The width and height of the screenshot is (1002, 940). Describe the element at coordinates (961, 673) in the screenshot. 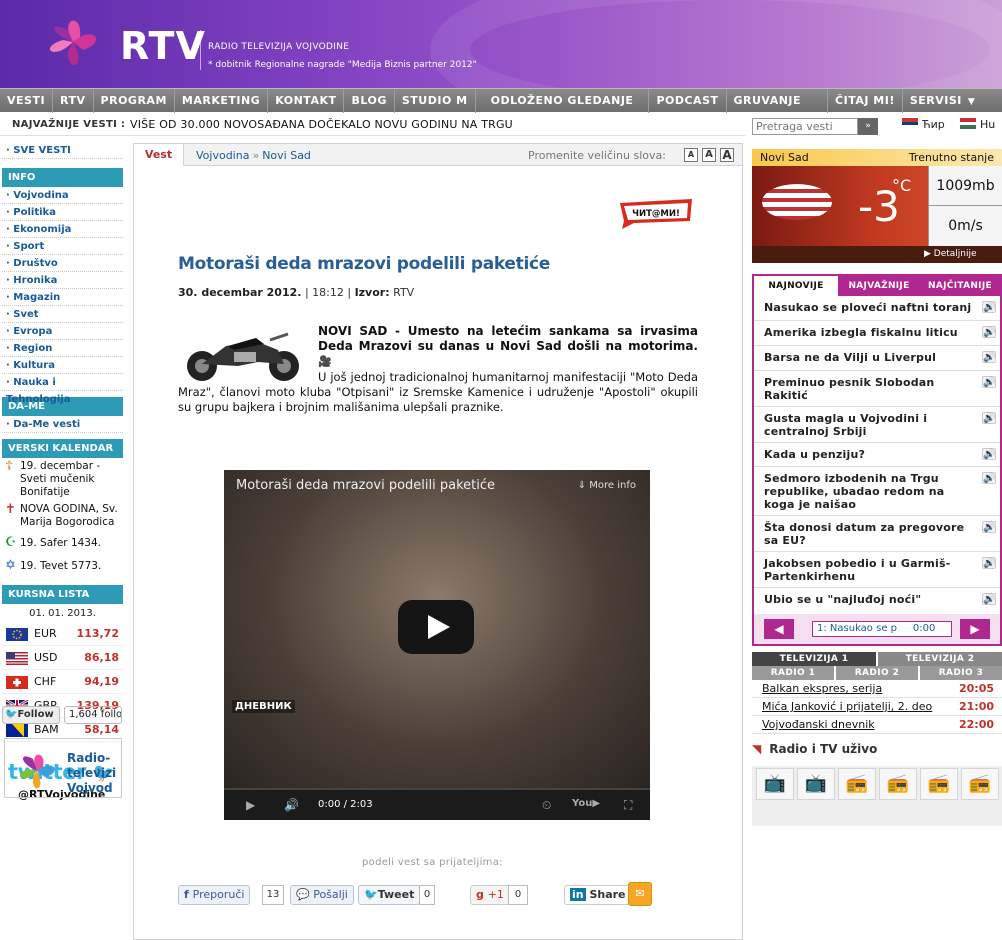

I see `tab-radio-3: RADIO 3` at that location.